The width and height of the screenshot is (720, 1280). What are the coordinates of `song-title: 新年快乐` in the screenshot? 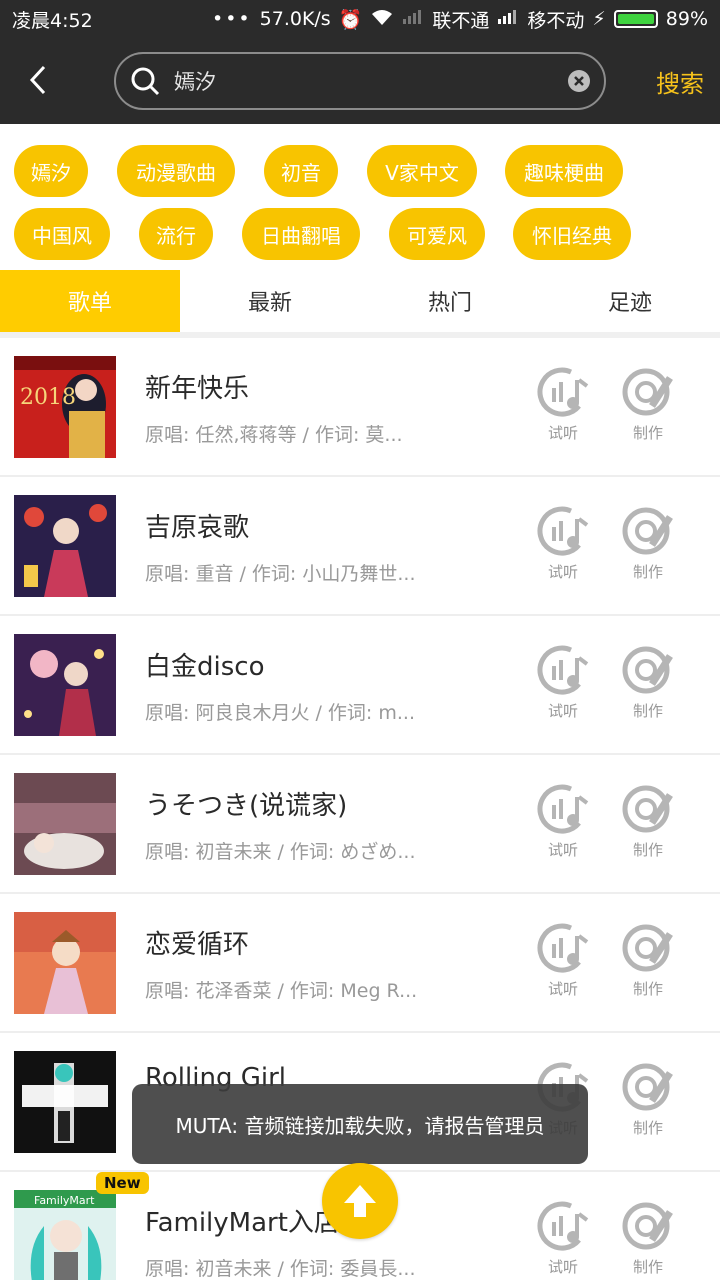 It's located at (197, 389).